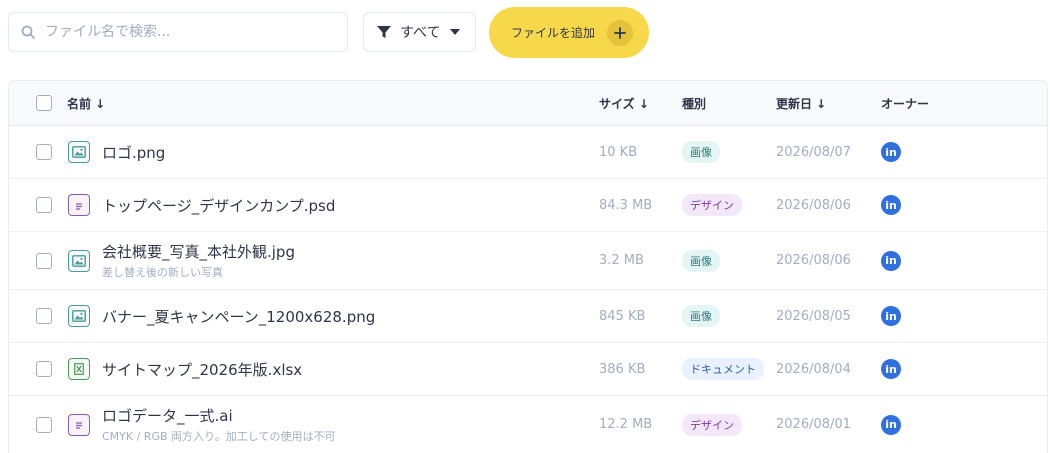  What do you see at coordinates (44, 103) in the screenshot?
I see `select-all-checkbox` at bounding box center [44, 103].